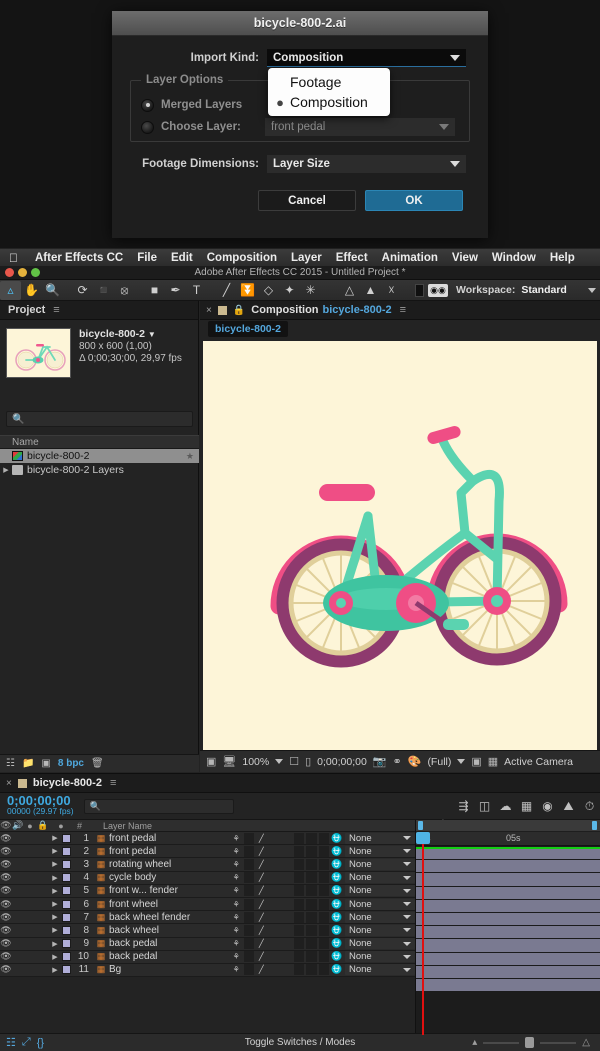  I want to click on table-row: 👁 ▶ 7 ▦ back wheel fender ⚘ ╱ ⛎ None, so click(207, 918).